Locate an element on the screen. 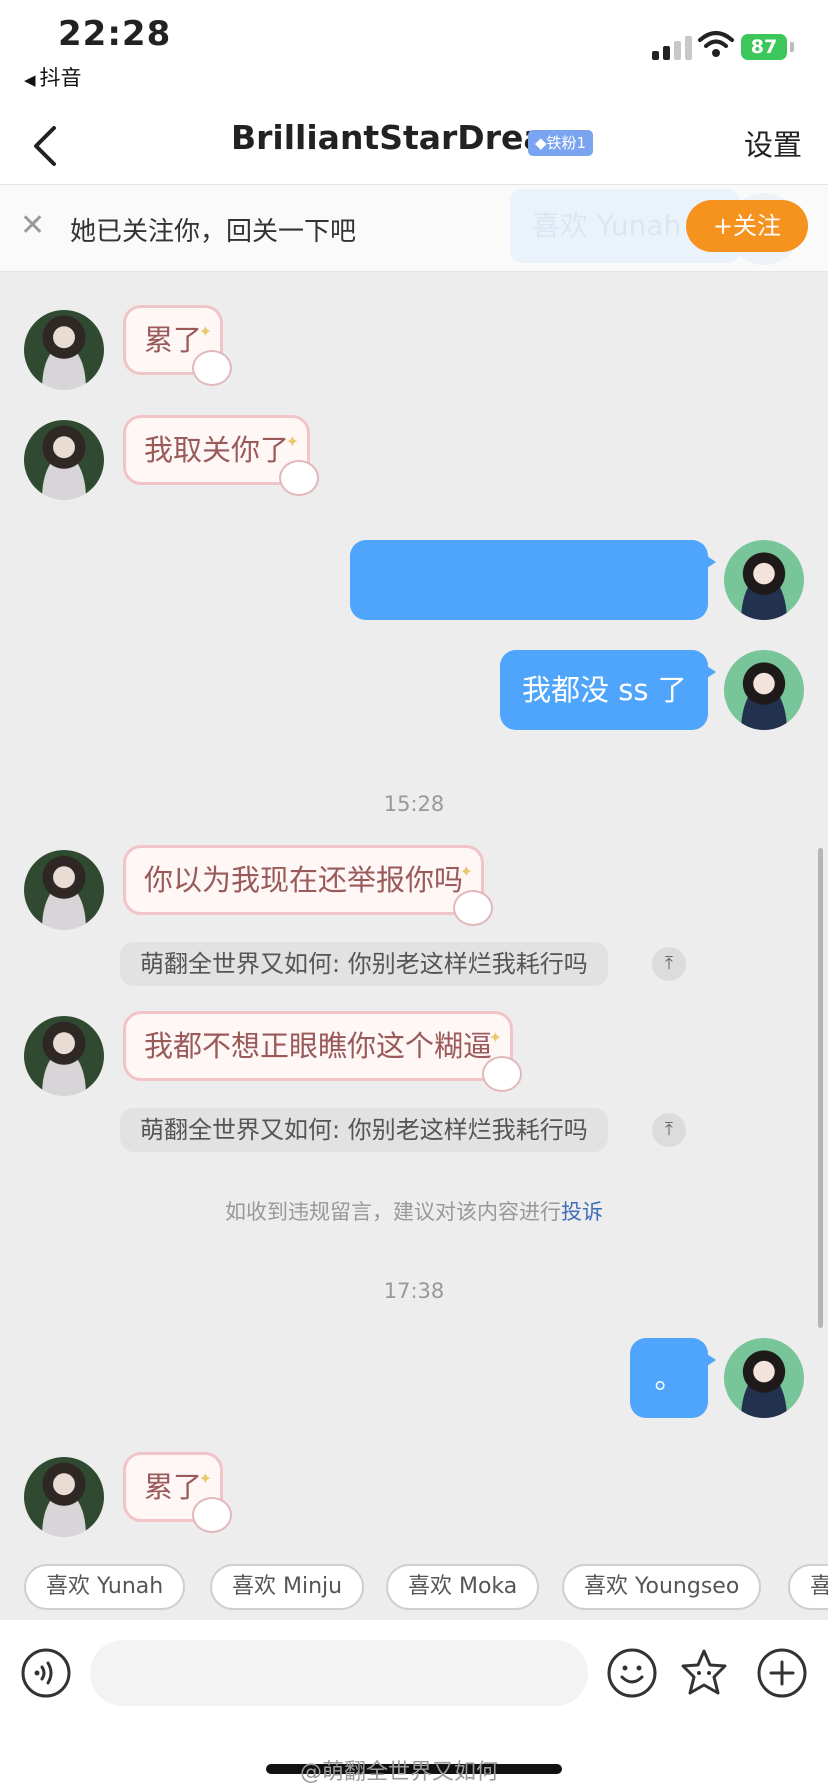 Image resolution: width=828 pixels, height=1792 pixels. sent-message-bubble: 。 is located at coordinates (673, 1378).